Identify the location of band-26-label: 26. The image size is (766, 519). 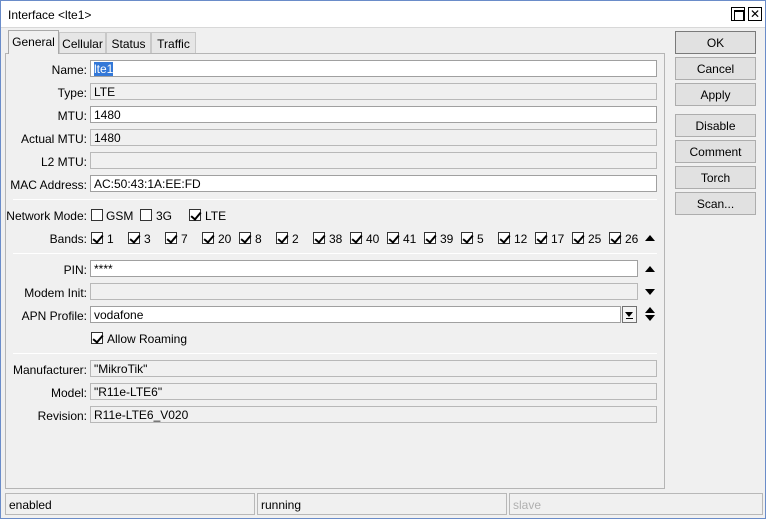
(632, 239).